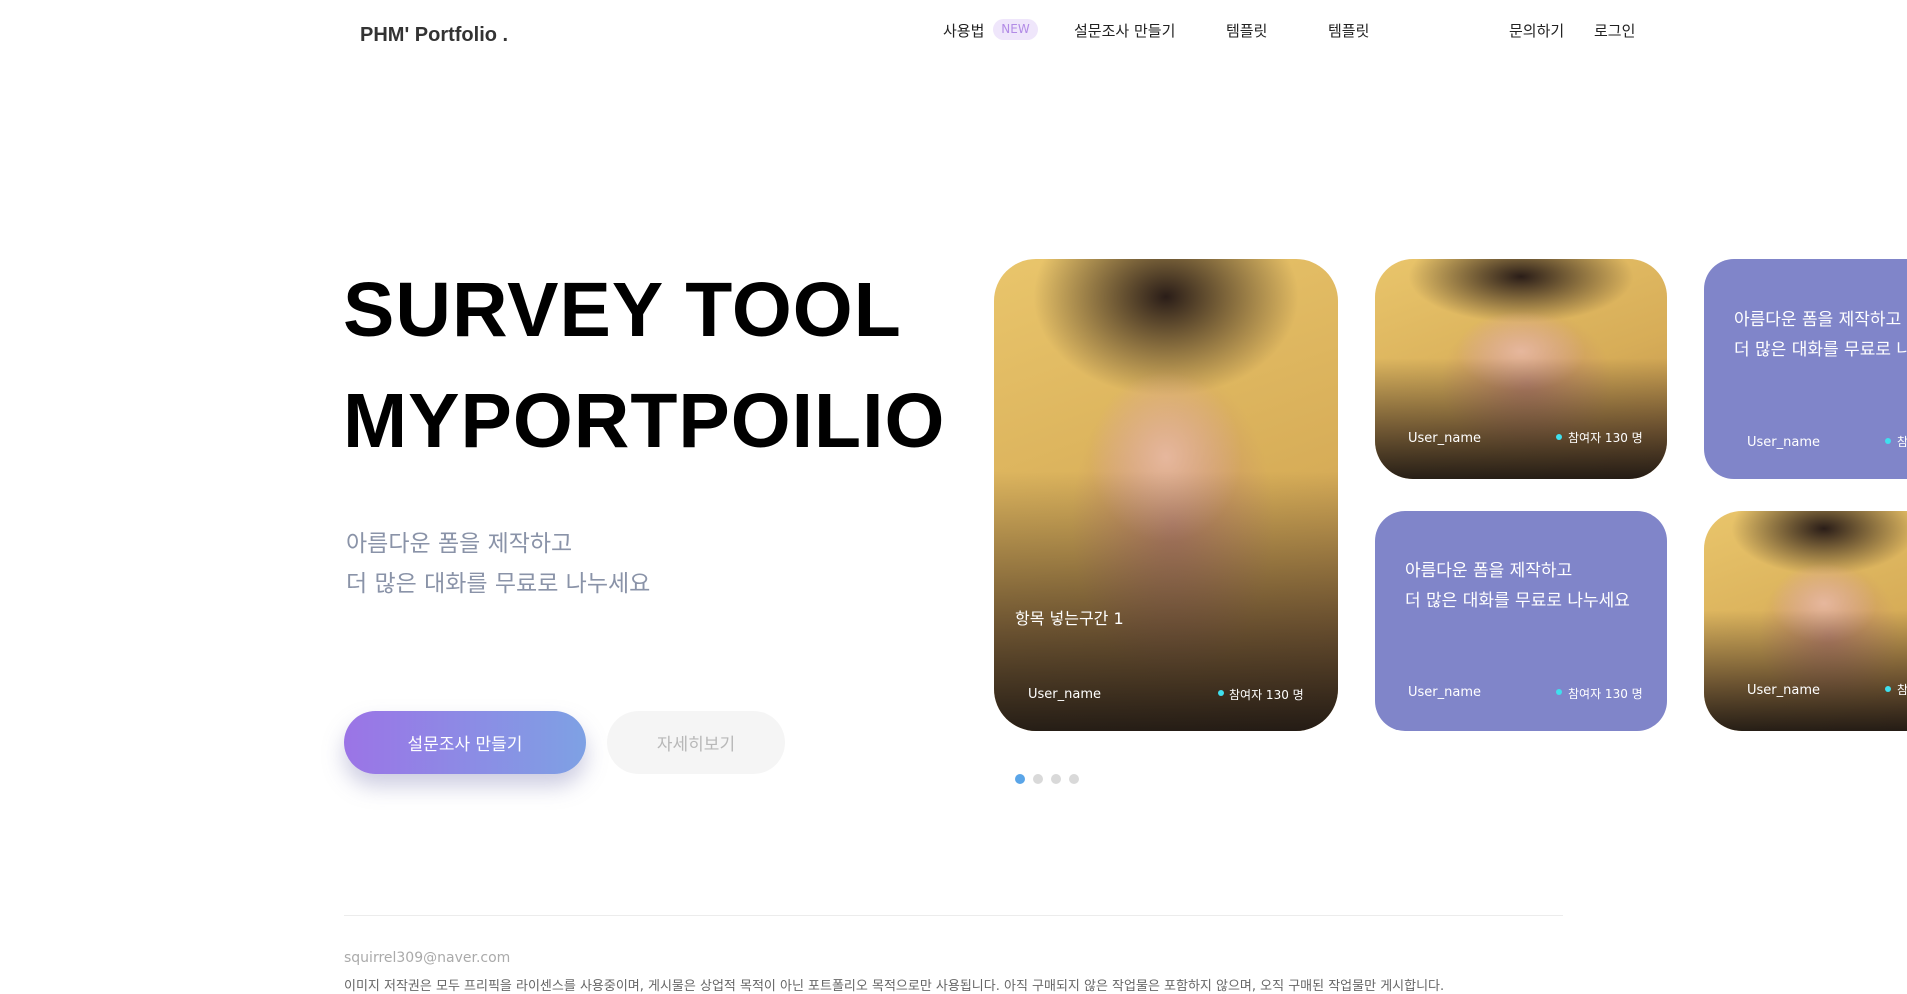 This screenshot has width=1907, height=994. Describe the element at coordinates (622, 310) in the screenshot. I see `hero-title-line1: SURVEY TOOL` at that location.